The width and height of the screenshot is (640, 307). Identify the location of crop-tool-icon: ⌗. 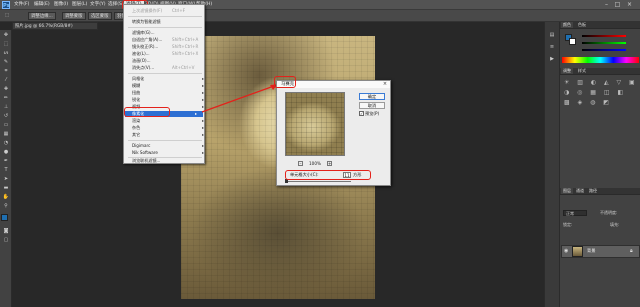
(6, 71).